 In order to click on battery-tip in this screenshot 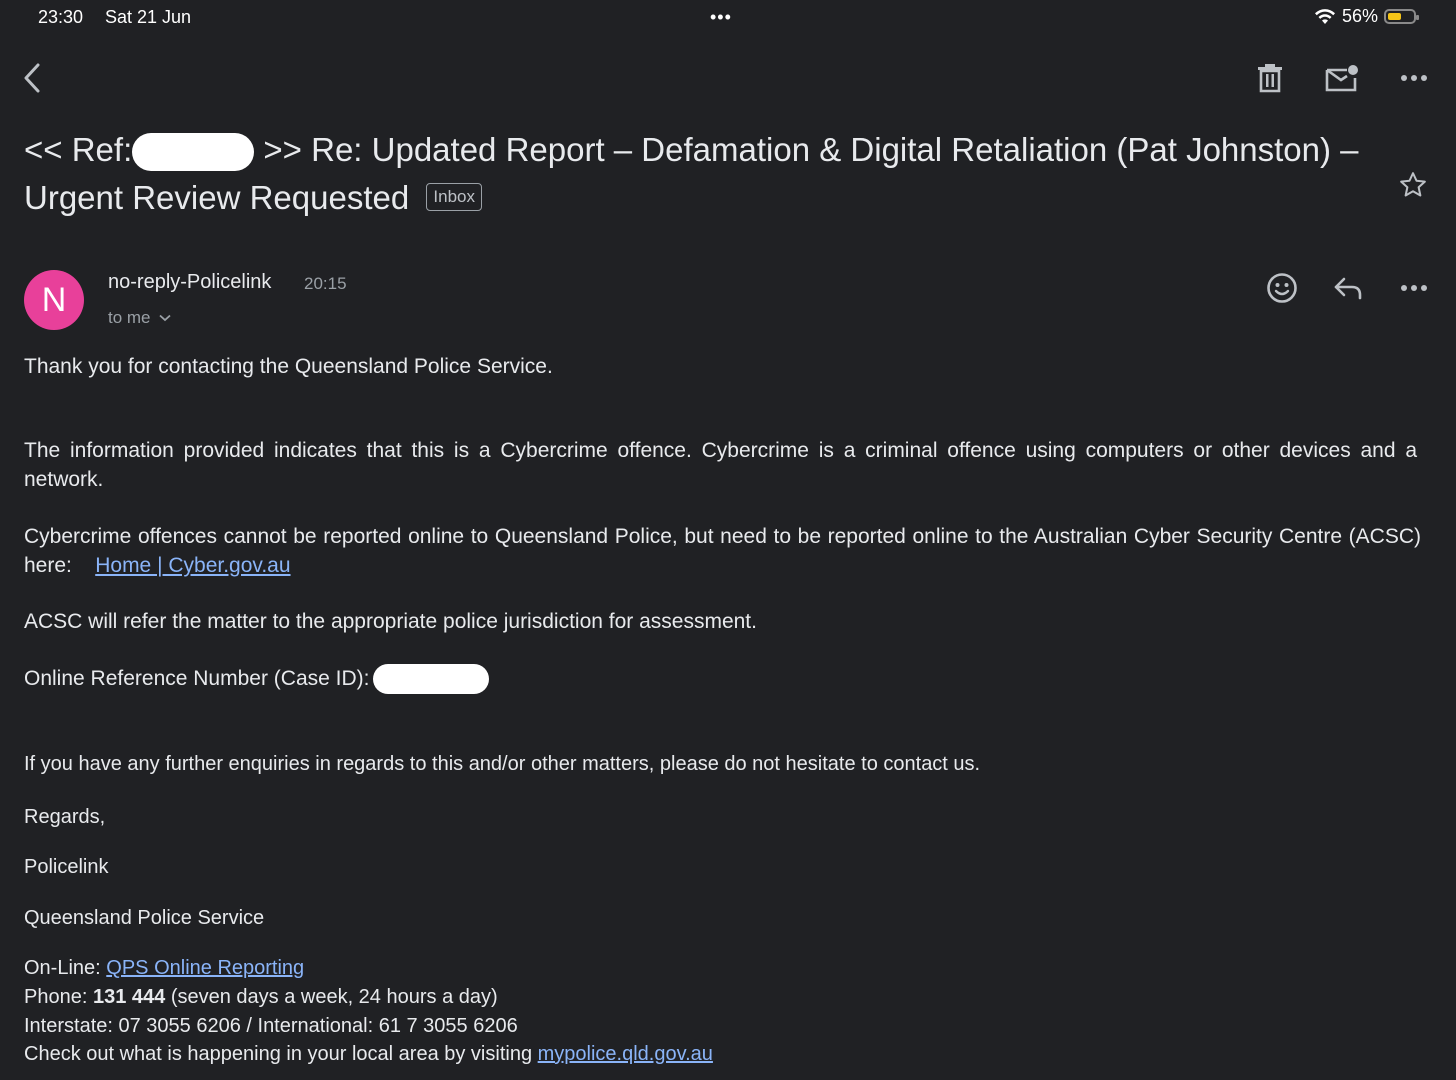, I will do `click(1417, 17)`.